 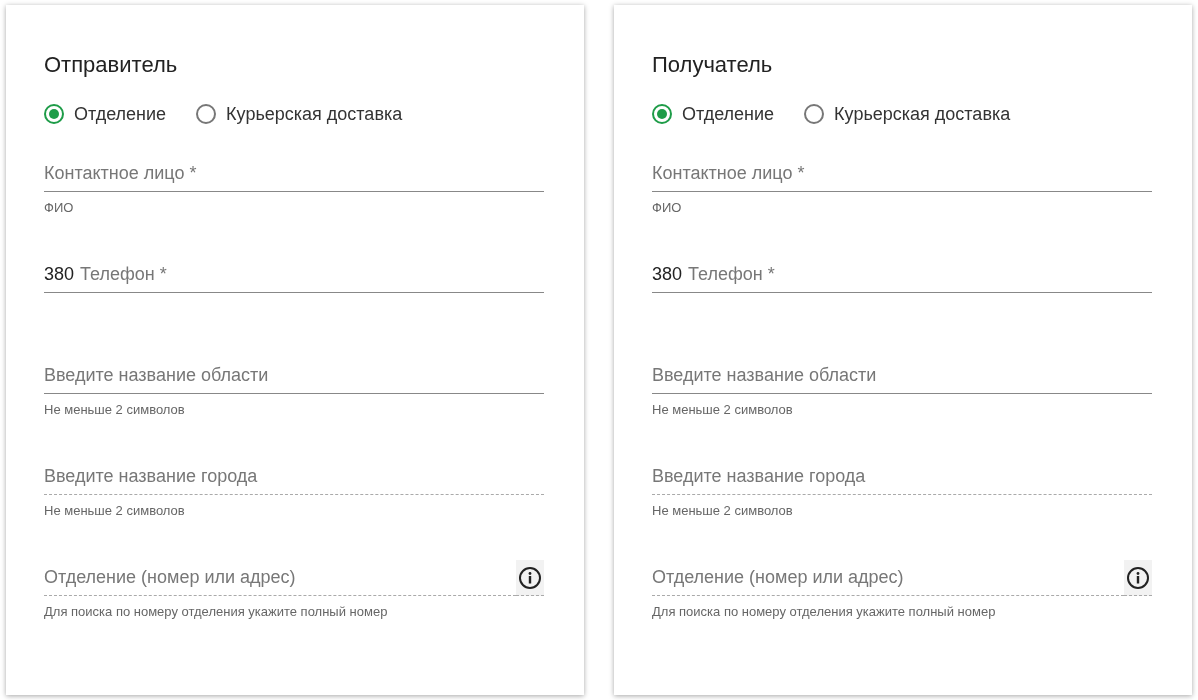 I want to click on card-title: Отправитель, so click(x=111, y=65).